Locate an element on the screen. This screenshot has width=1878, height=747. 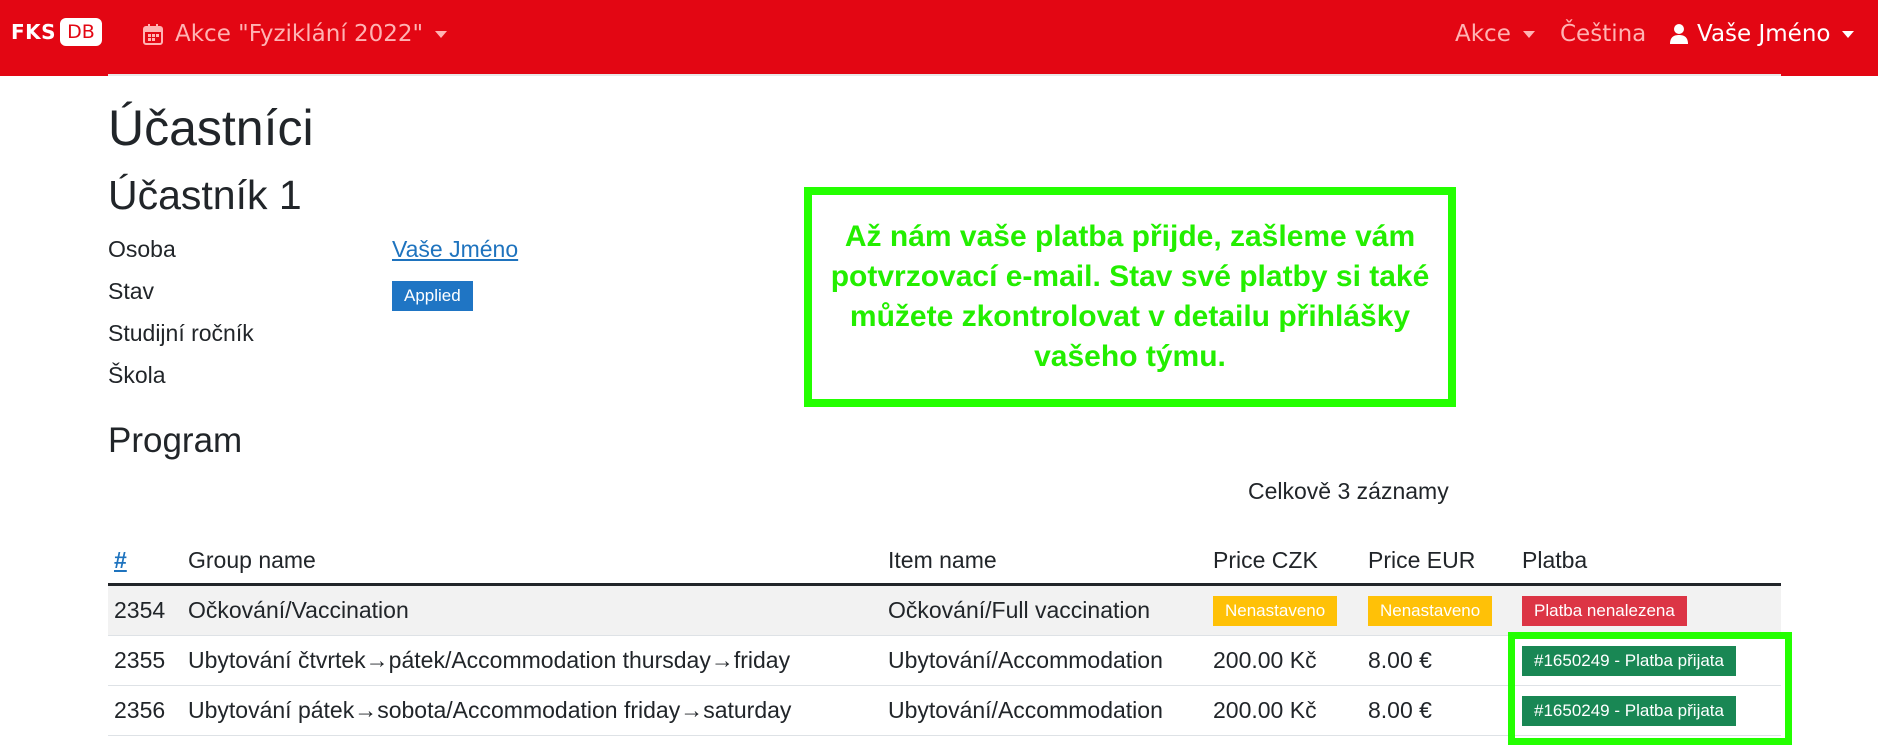
header-platba: Platba is located at coordinates (1555, 559).